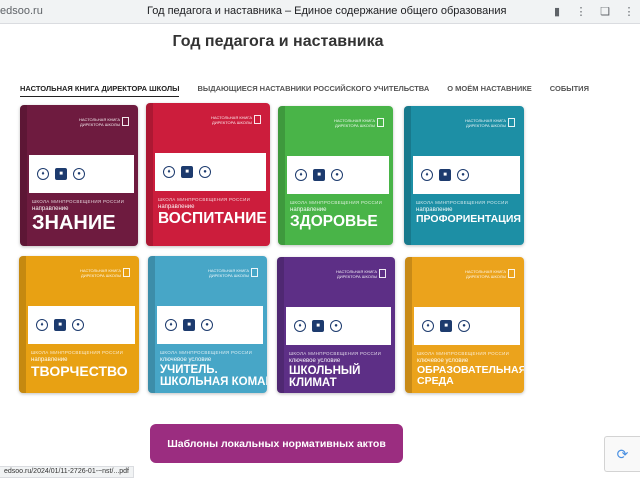 The image size is (640, 480). What do you see at coordinates (276, 443) in the screenshot?
I see `templates-button: Шаблоны локальных нормативных актов` at bounding box center [276, 443].